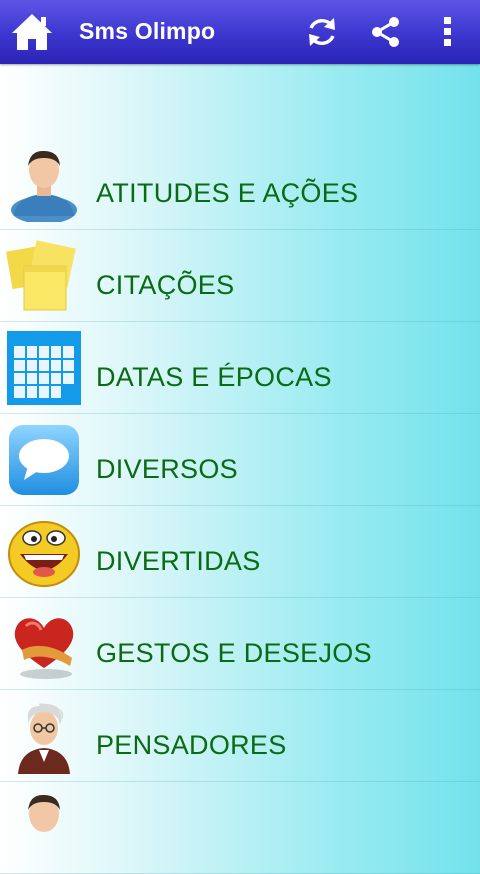 The width and height of the screenshot is (480, 874). Describe the element at coordinates (240, 828) in the screenshot. I see `category-item-partial` at that location.